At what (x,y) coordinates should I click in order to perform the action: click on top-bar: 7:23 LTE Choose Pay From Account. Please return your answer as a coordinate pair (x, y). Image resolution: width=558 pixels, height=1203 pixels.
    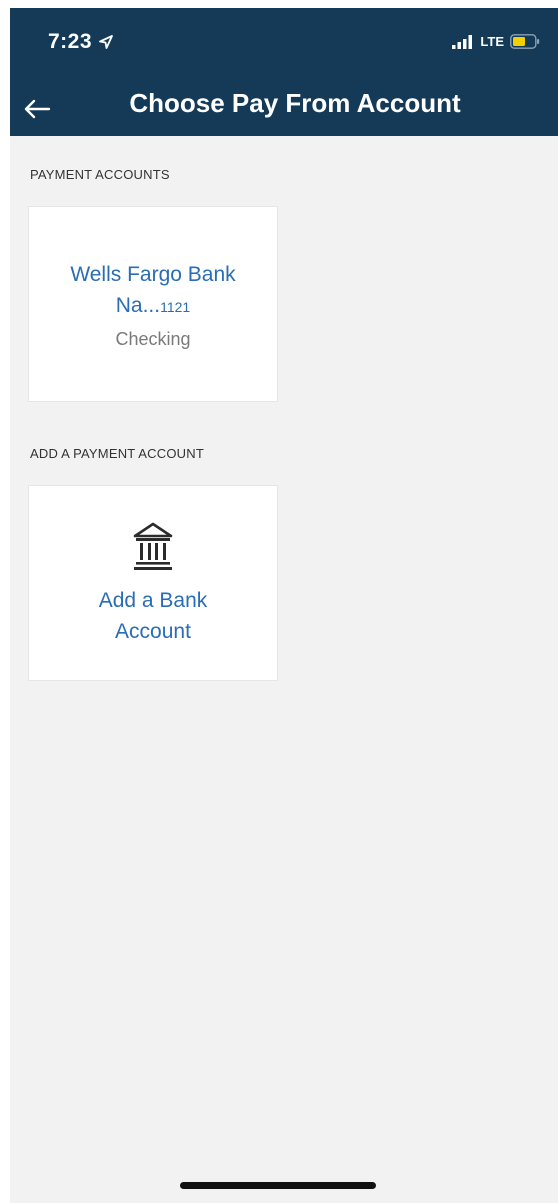
    Looking at the image, I should click on (284, 72).